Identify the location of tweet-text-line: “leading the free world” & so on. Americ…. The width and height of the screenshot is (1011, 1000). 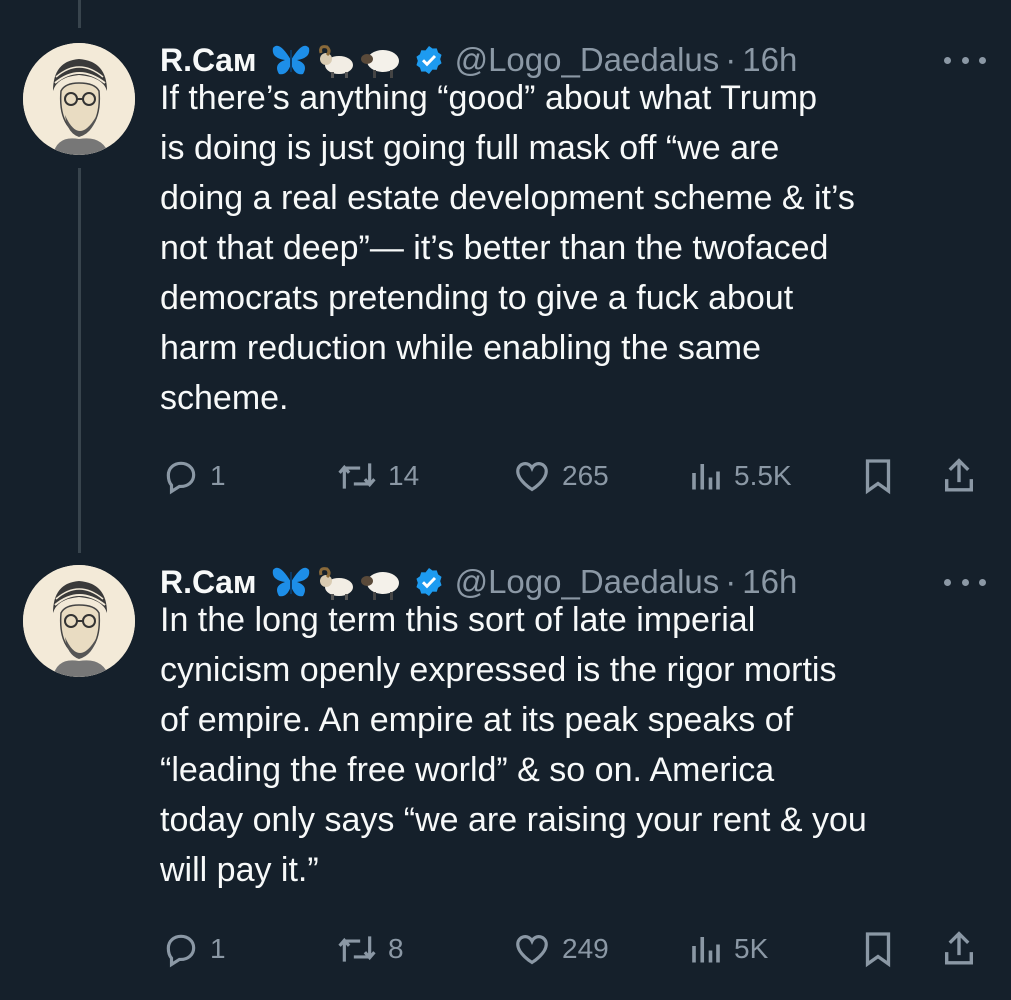
(467, 770).